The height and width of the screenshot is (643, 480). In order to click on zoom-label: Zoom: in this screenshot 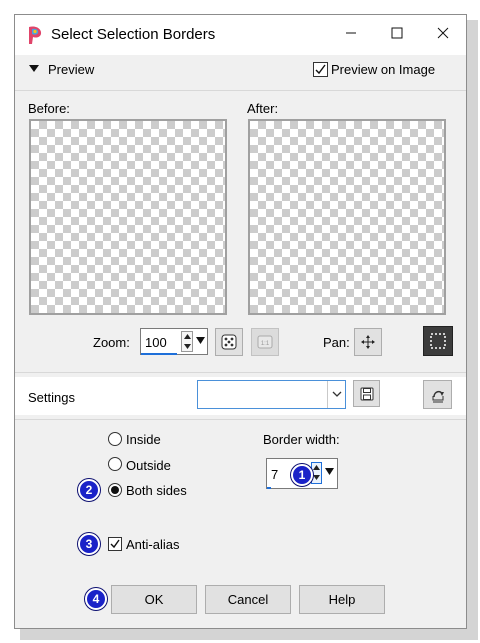, I will do `click(111, 342)`.